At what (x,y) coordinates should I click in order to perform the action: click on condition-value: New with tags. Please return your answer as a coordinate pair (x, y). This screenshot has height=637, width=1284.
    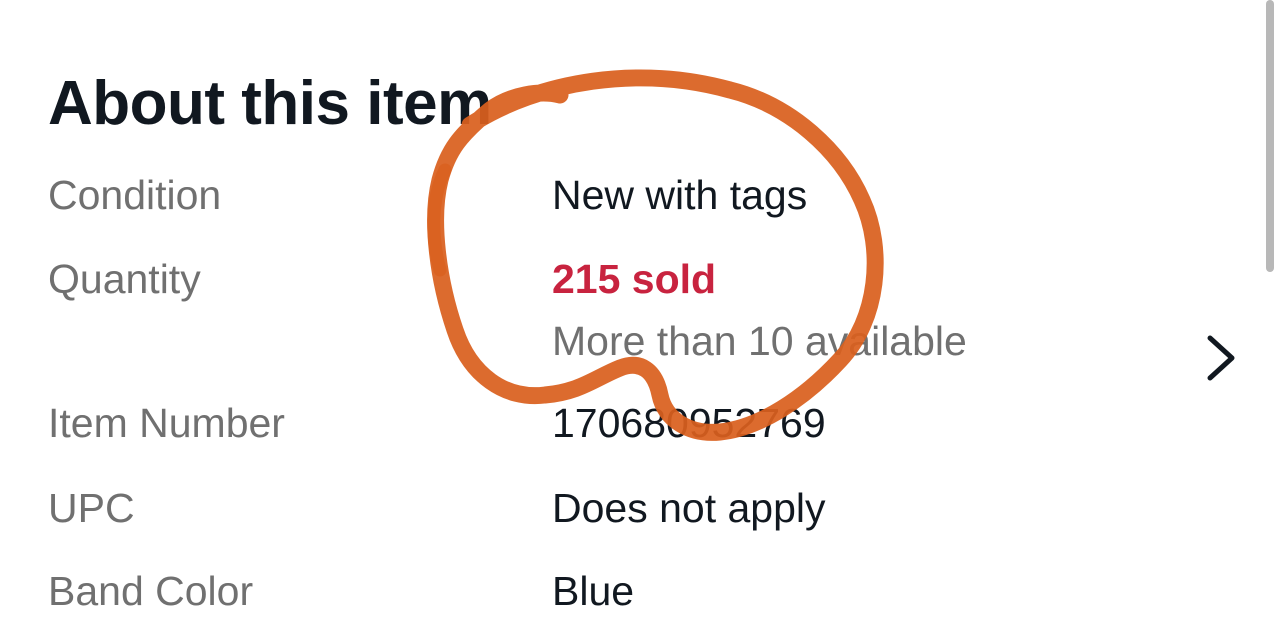
    Looking at the image, I should click on (680, 195).